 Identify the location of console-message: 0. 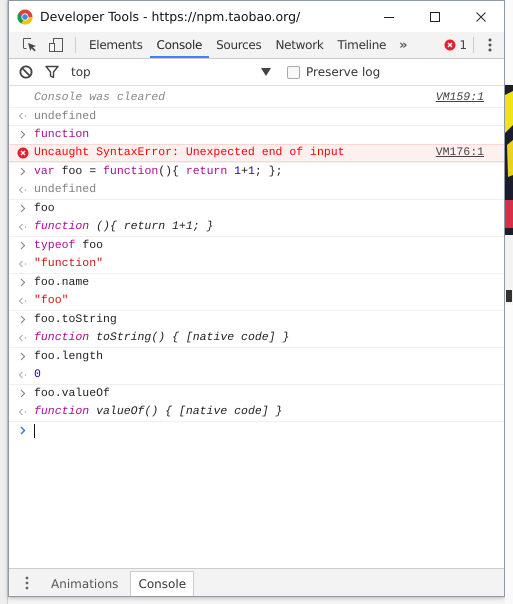
(37, 375).